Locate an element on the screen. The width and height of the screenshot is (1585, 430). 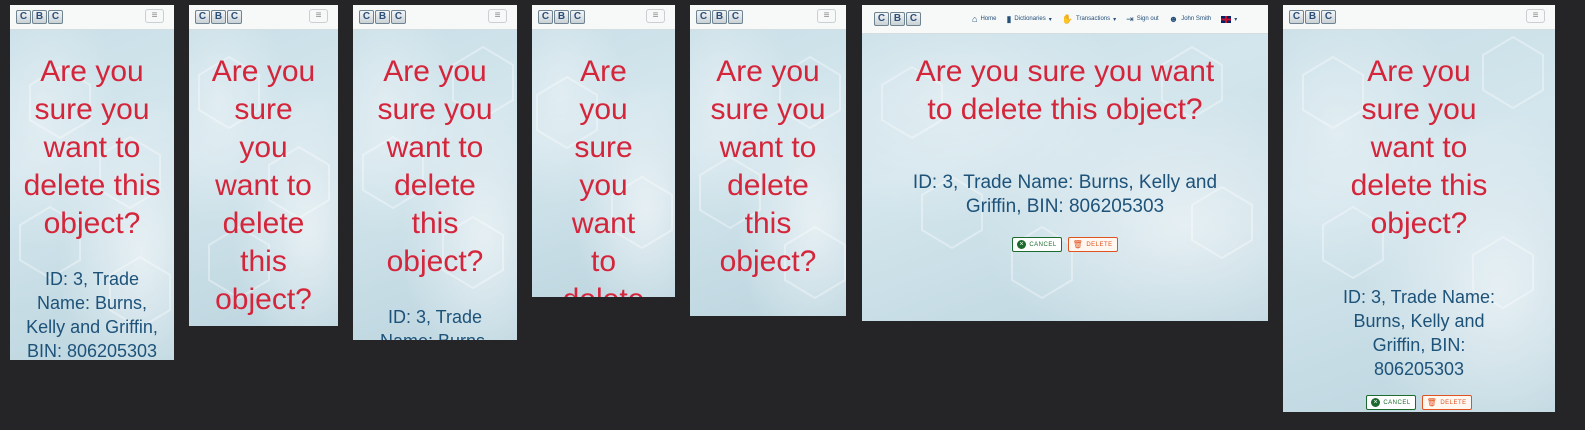
nav-language: ▾ is located at coordinates (1229, 19).